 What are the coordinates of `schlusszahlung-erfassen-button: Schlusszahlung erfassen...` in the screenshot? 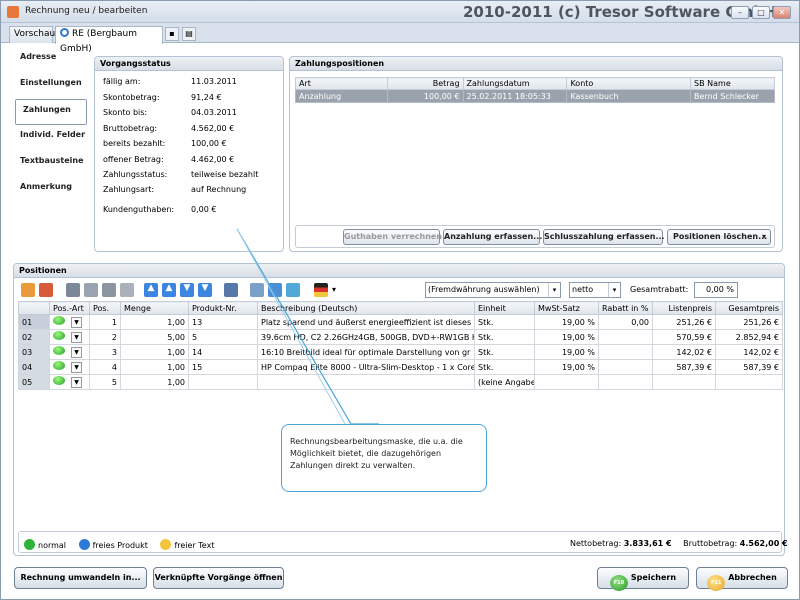 It's located at (604, 237).